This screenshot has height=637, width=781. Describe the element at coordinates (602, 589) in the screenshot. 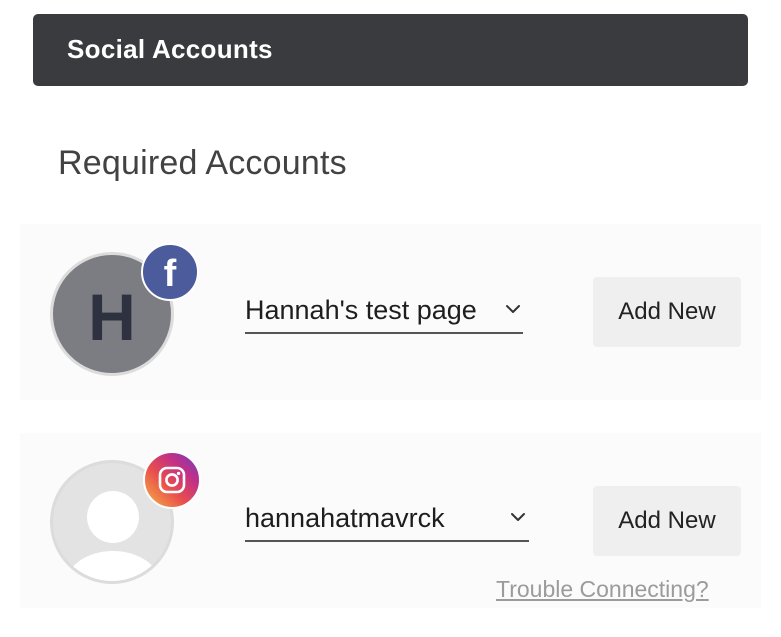

I see `trouble-connecting-link: Trouble Connecting?` at that location.